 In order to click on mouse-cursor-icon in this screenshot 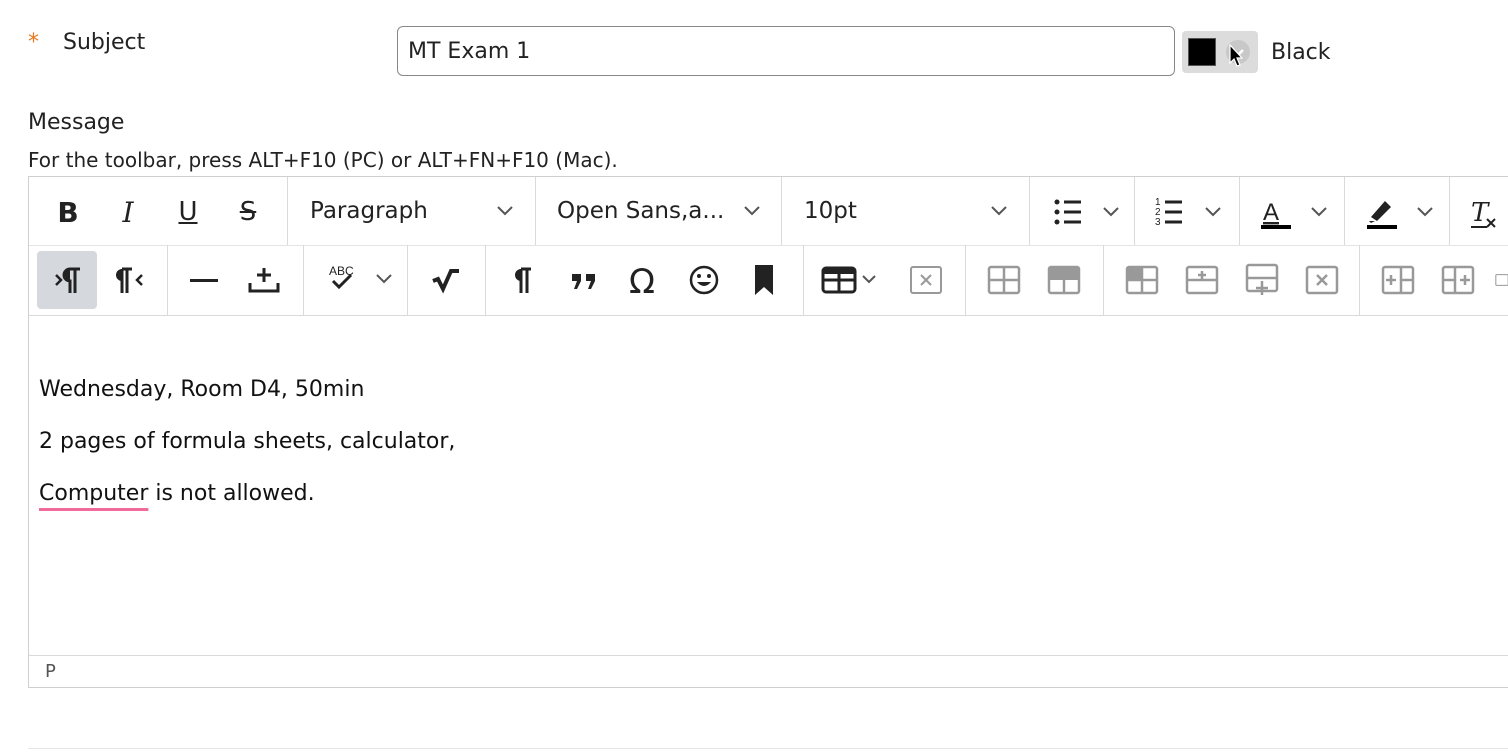, I will do `click(1236, 55)`.